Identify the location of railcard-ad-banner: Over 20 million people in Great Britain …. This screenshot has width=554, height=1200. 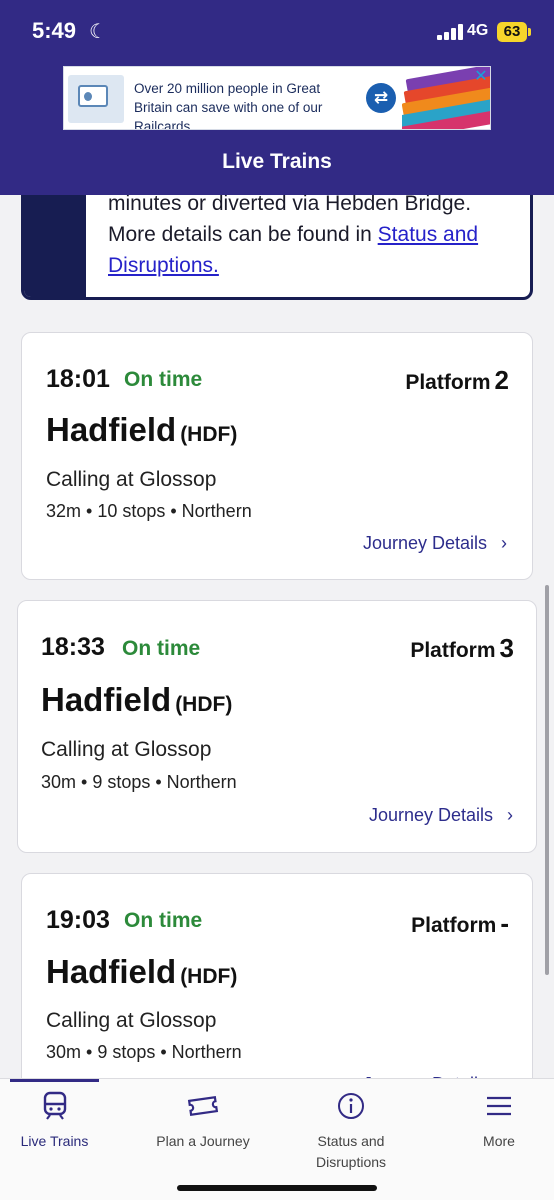
(277, 98).